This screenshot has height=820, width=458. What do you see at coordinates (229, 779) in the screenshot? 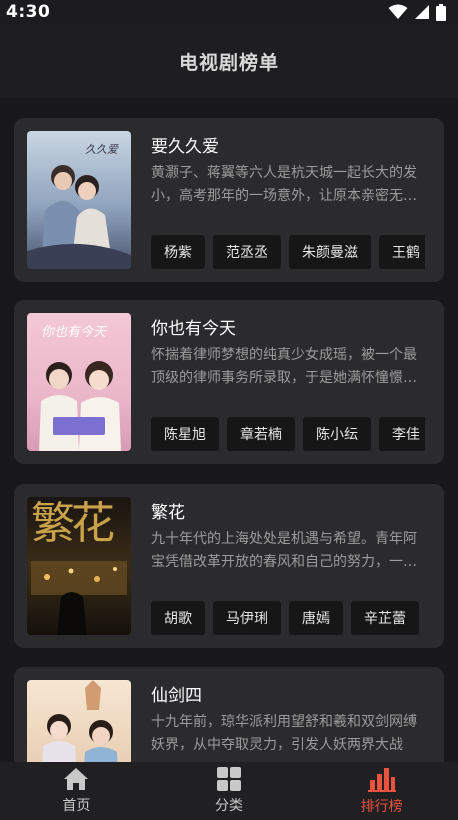
I see `grid-icon` at bounding box center [229, 779].